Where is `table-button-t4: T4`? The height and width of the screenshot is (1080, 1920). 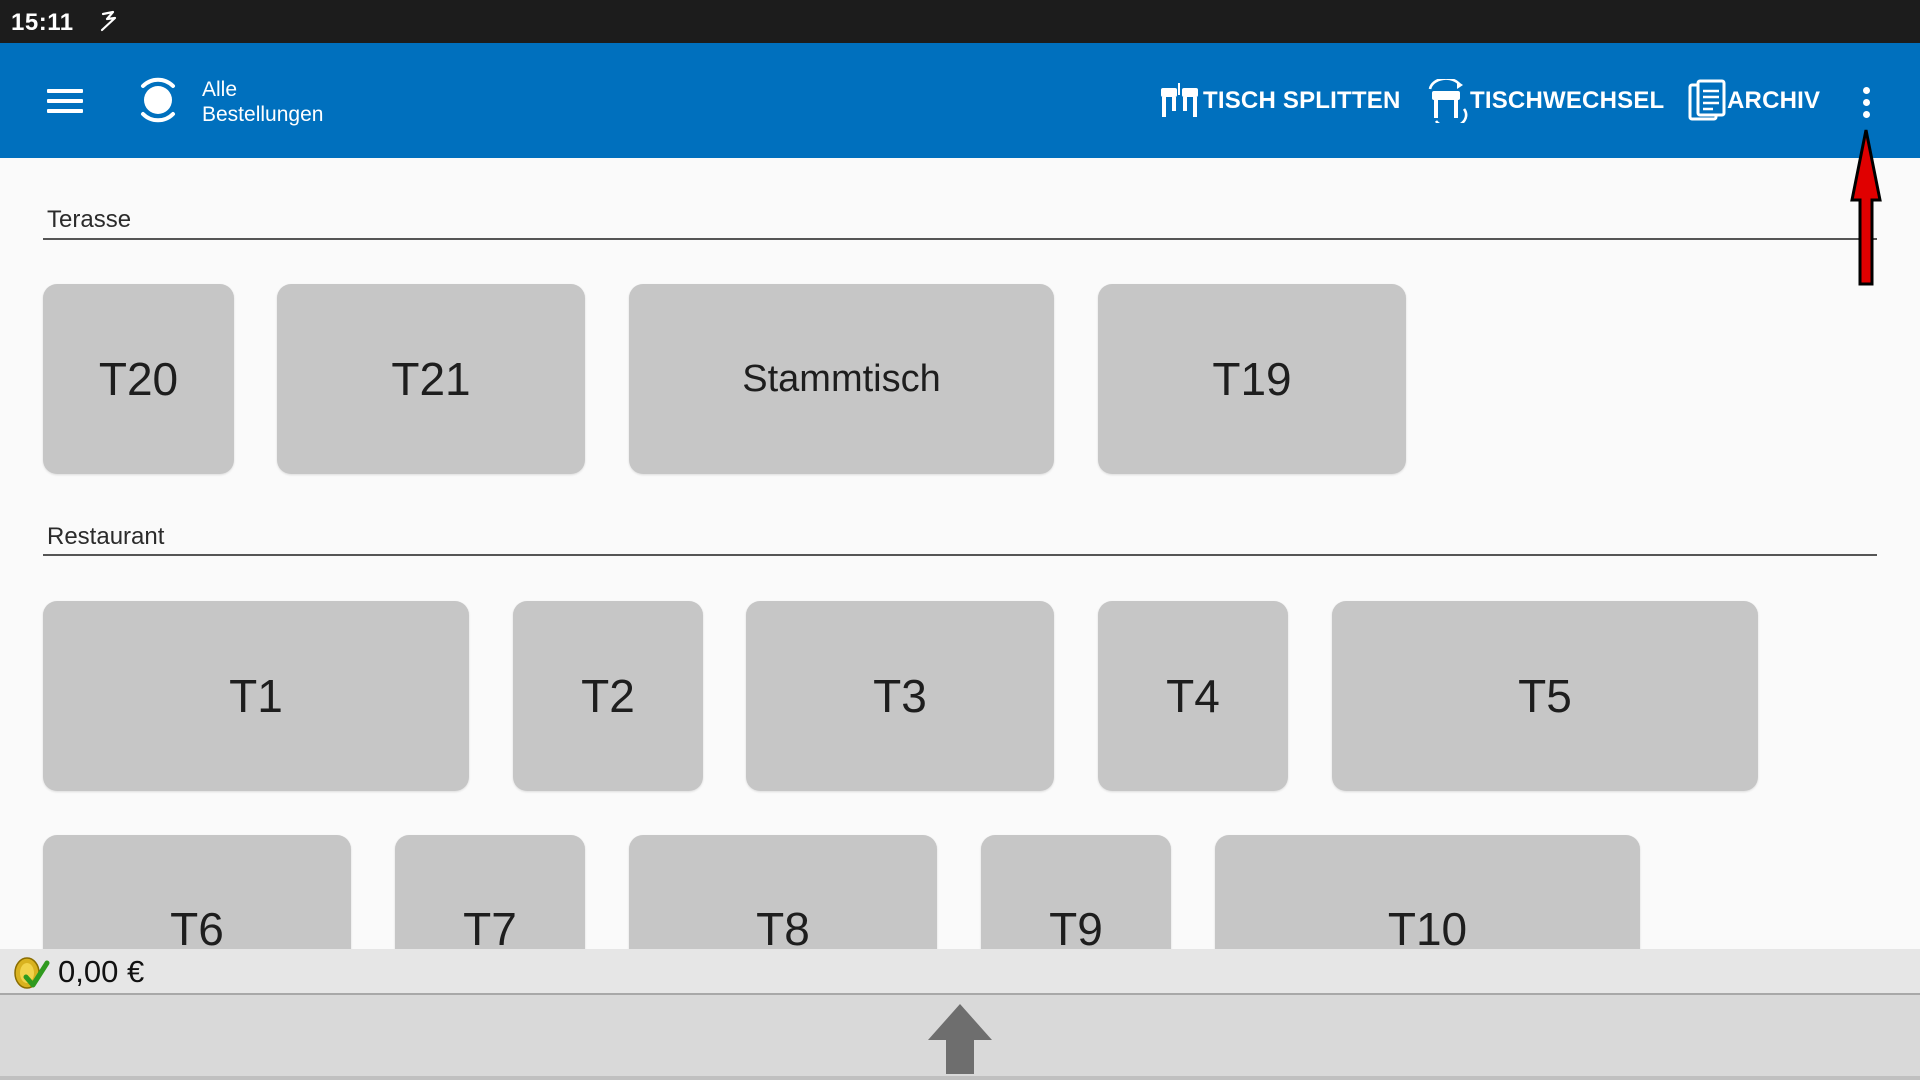 table-button-t4: T4 is located at coordinates (1193, 696).